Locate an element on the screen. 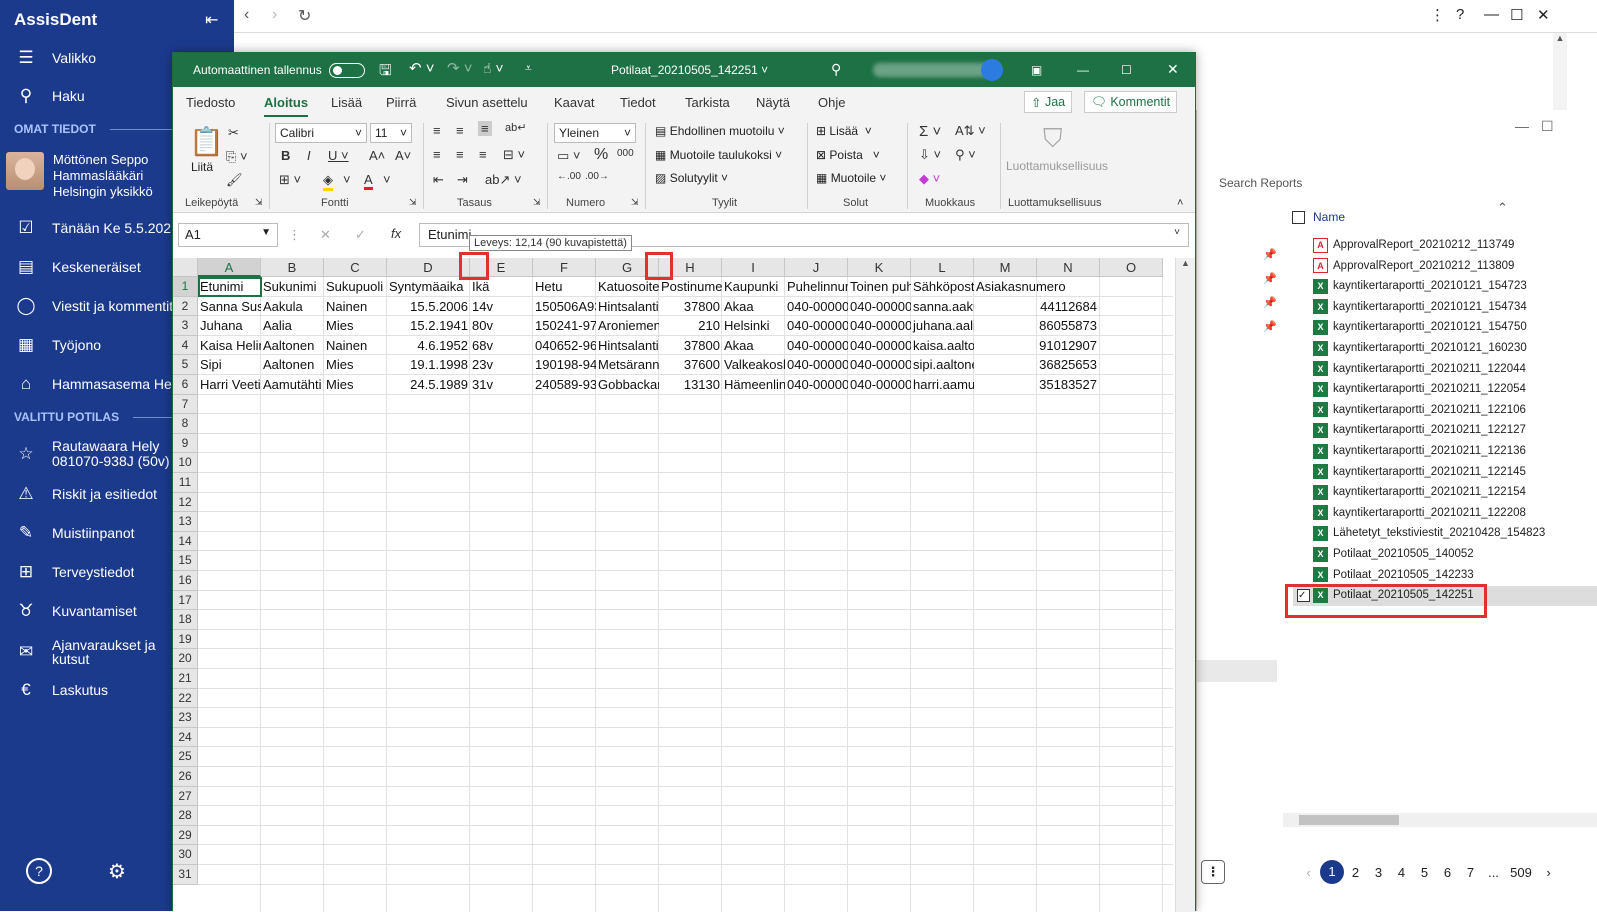 The width and height of the screenshot is (1597, 912). ribbon-display-icon: ▣ is located at coordinates (1036, 70).